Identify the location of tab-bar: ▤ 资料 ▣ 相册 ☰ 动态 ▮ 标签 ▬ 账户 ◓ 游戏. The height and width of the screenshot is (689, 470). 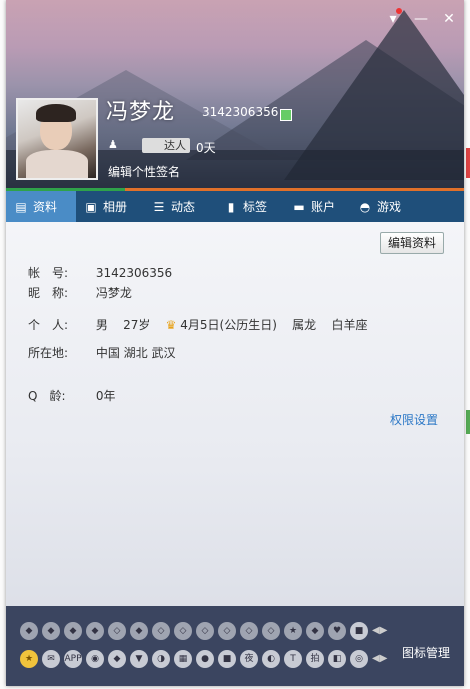
(235, 206).